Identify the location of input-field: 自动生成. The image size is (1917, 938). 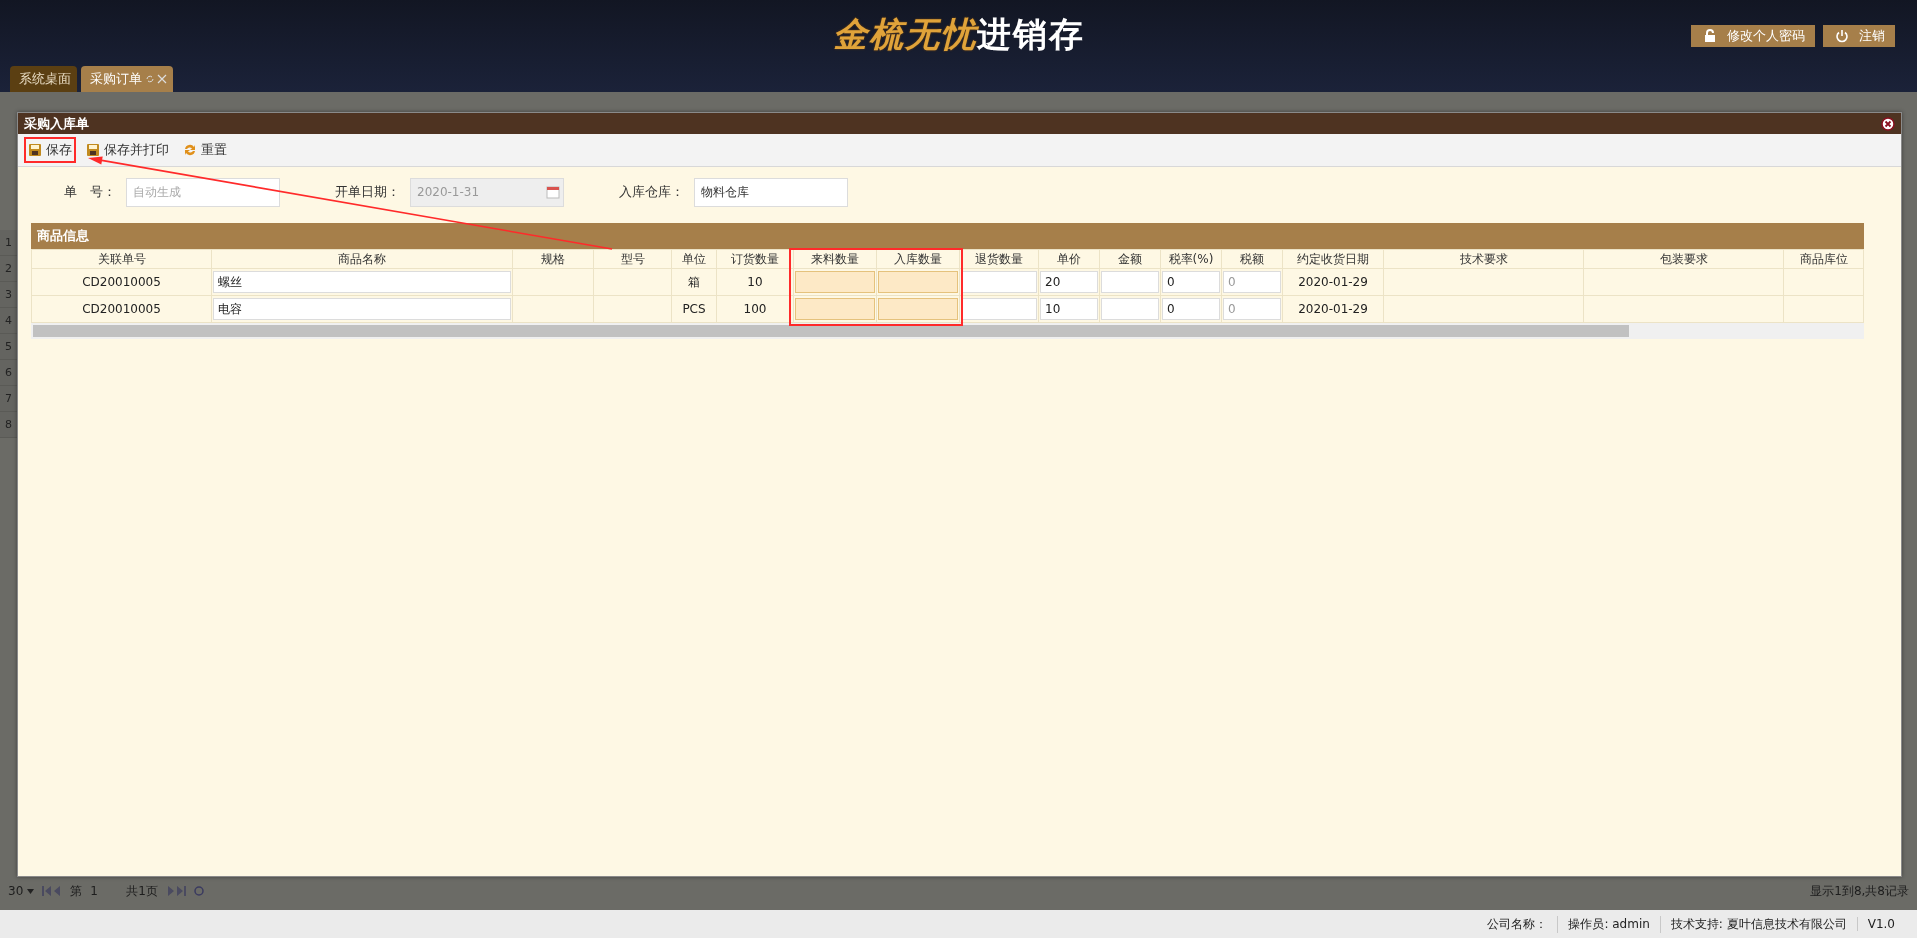
(203, 192).